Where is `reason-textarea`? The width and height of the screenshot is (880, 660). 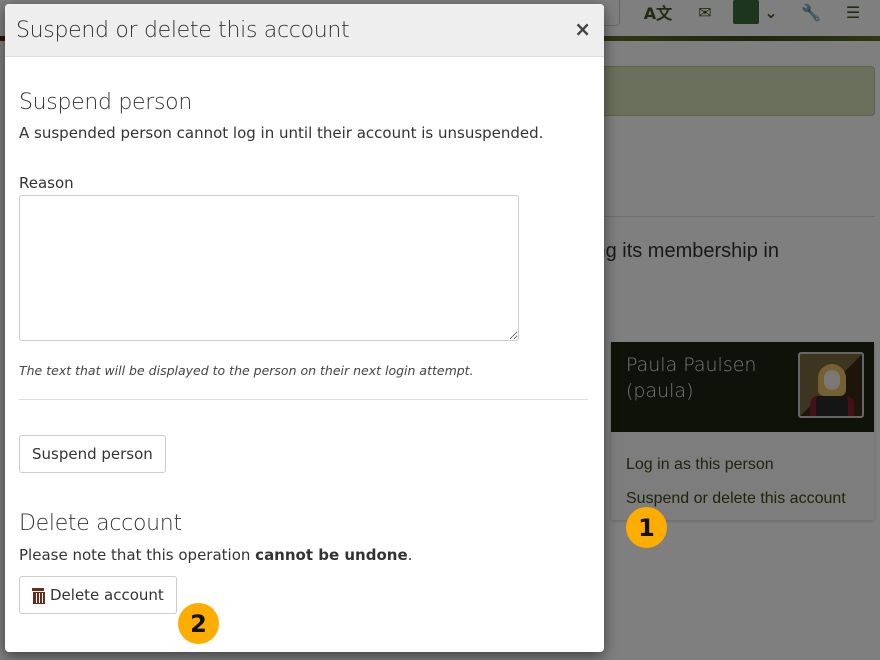
reason-textarea is located at coordinates (269, 268).